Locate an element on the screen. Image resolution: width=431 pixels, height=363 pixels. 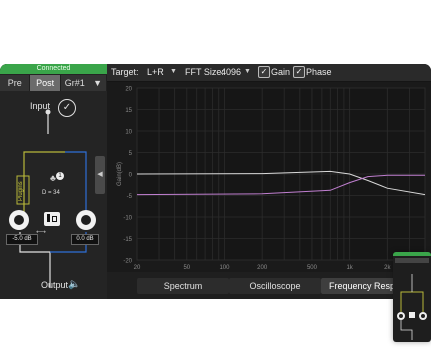
x-tick-label: 2k is located at coordinates (387, 268).